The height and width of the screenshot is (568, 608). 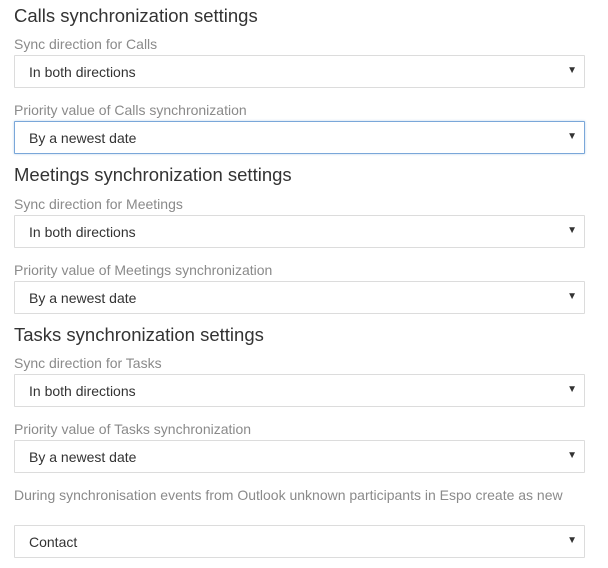 I want to click on calls-priority-select: By a newest date ▼, so click(x=299, y=137).